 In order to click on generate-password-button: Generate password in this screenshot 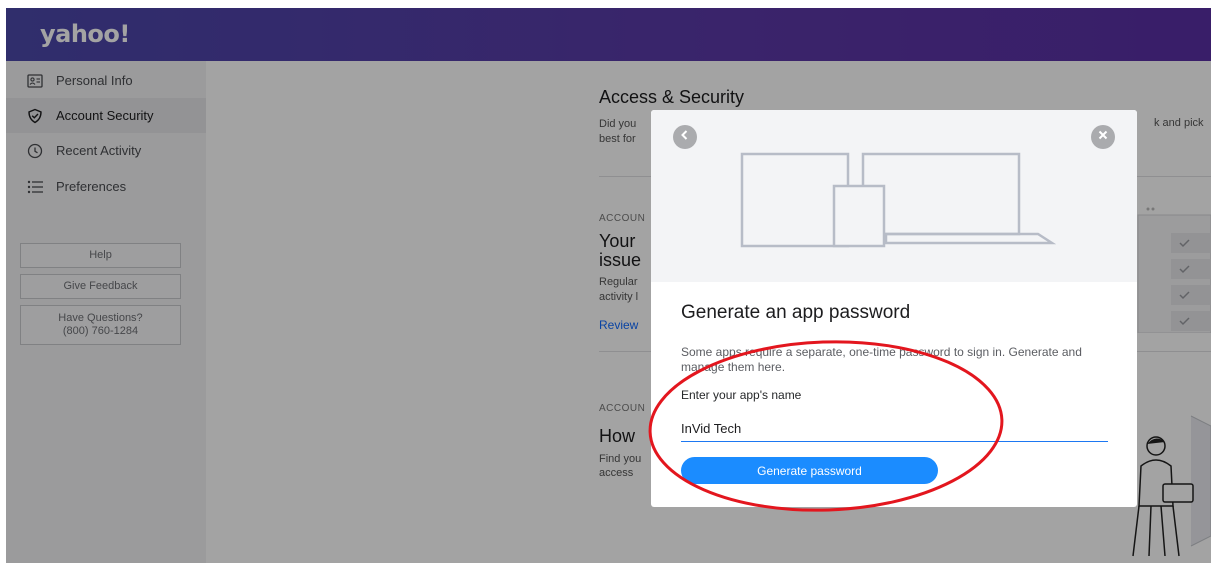, I will do `click(809, 470)`.